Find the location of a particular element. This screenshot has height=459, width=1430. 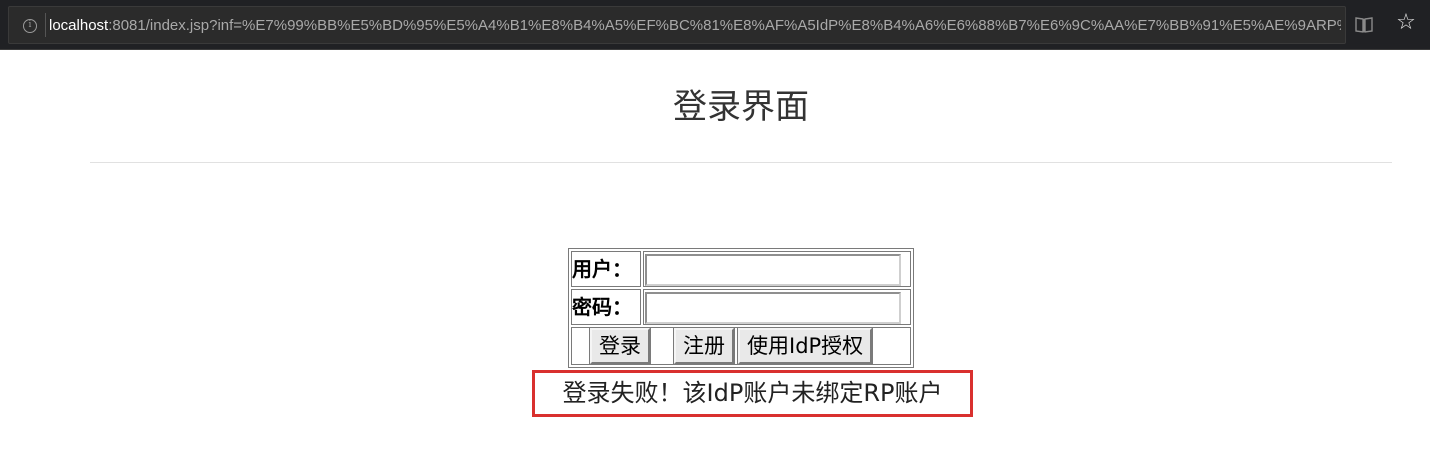

reading-view-icon is located at coordinates (1364, 25).